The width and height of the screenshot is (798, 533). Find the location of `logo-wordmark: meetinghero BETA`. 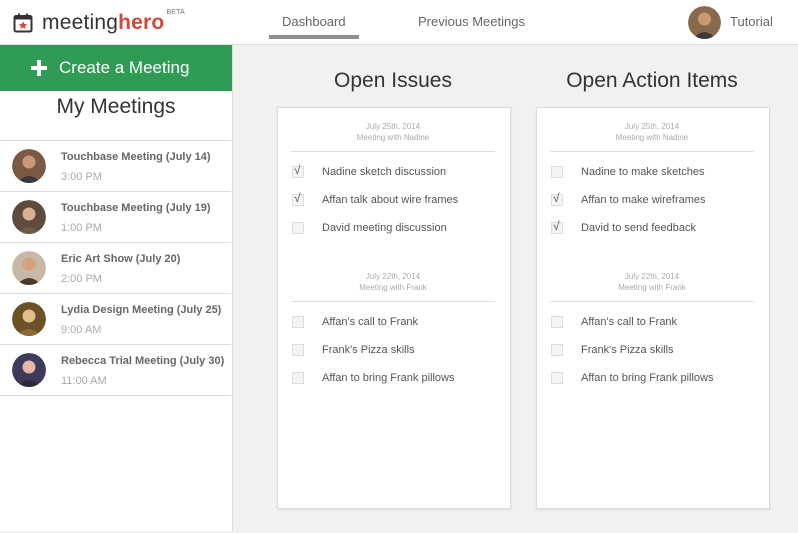

logo-wordmark: meetinghero BETA is located at coordinates (114, 22).